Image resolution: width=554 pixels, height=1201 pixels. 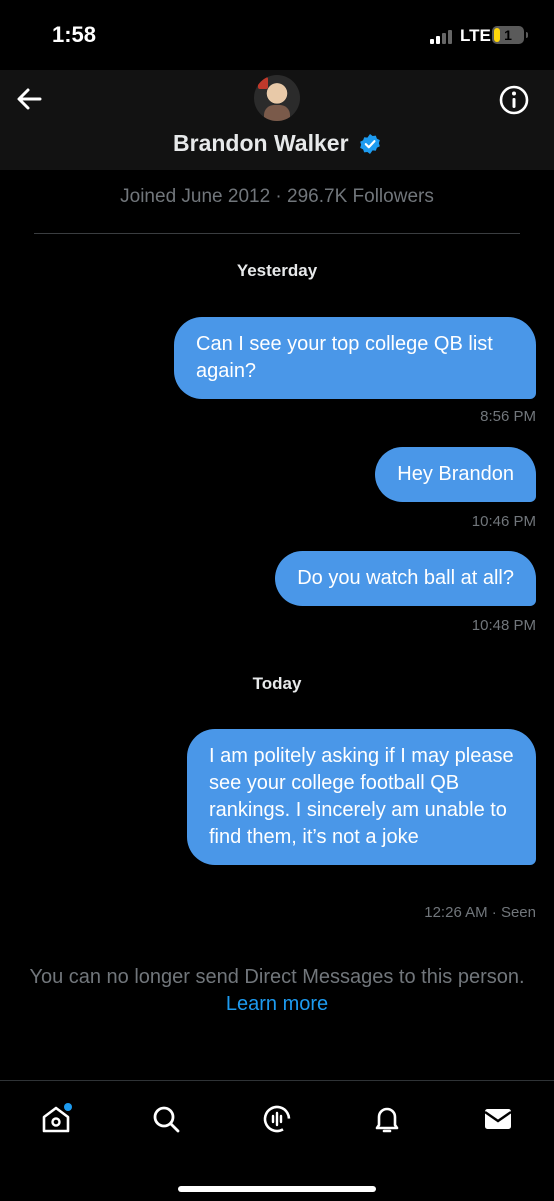 What do you see at coordinates (68, 1107) in the screenshot?
I see `notification-dot` at bounding box center [68, 1107].